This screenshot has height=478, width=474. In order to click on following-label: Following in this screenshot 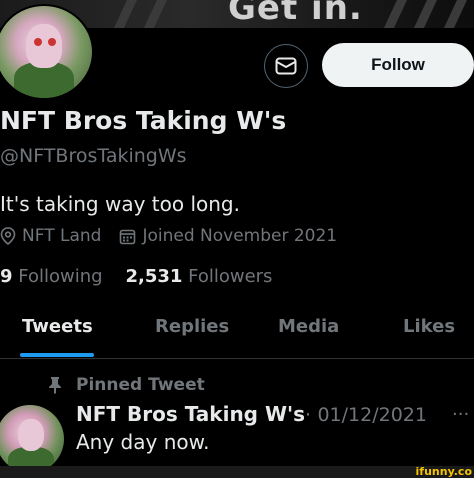, I will do `click(60, 276)`.